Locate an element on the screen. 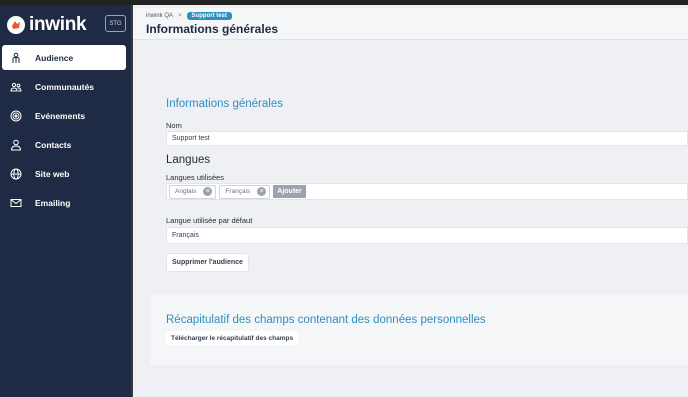  sidebar-item-evenements: Evénements is located at coordinates (64, 115).